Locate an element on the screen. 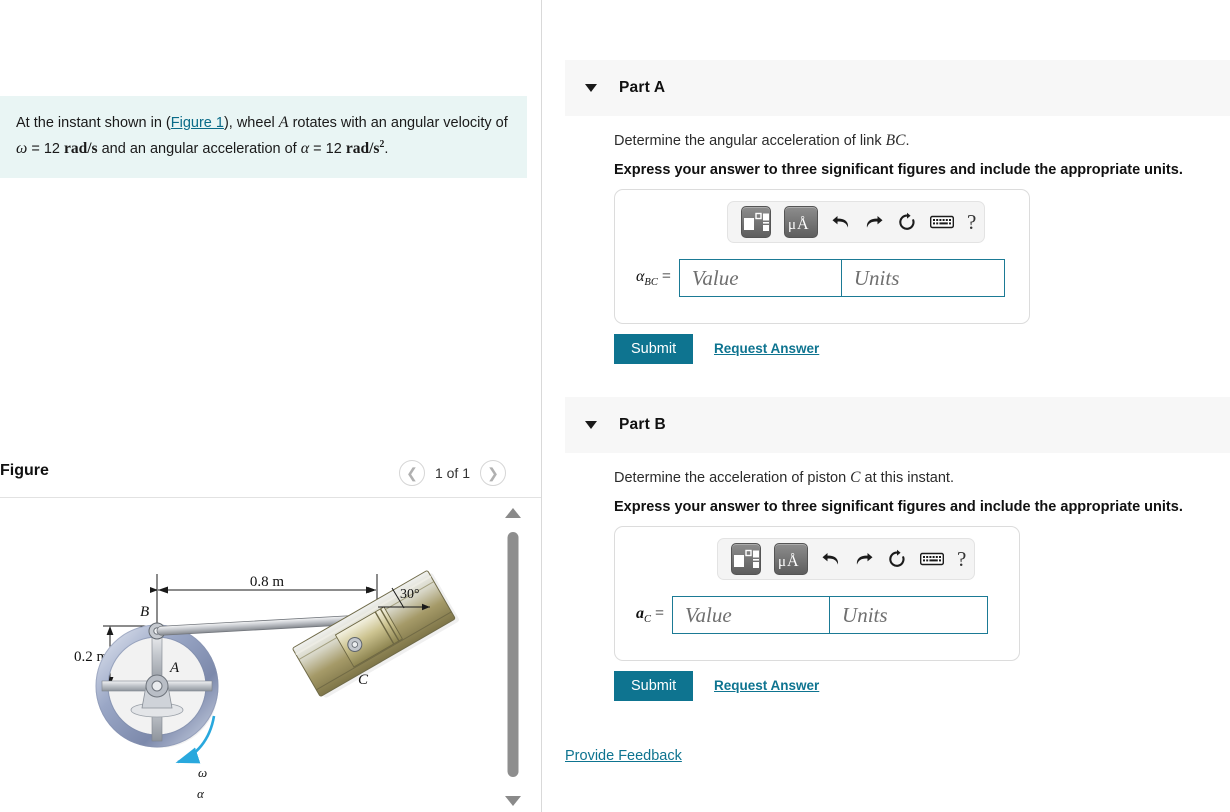 The image size is (1230, 812). part-a-answer-row: αBC = is located at coordinates (820, 278).